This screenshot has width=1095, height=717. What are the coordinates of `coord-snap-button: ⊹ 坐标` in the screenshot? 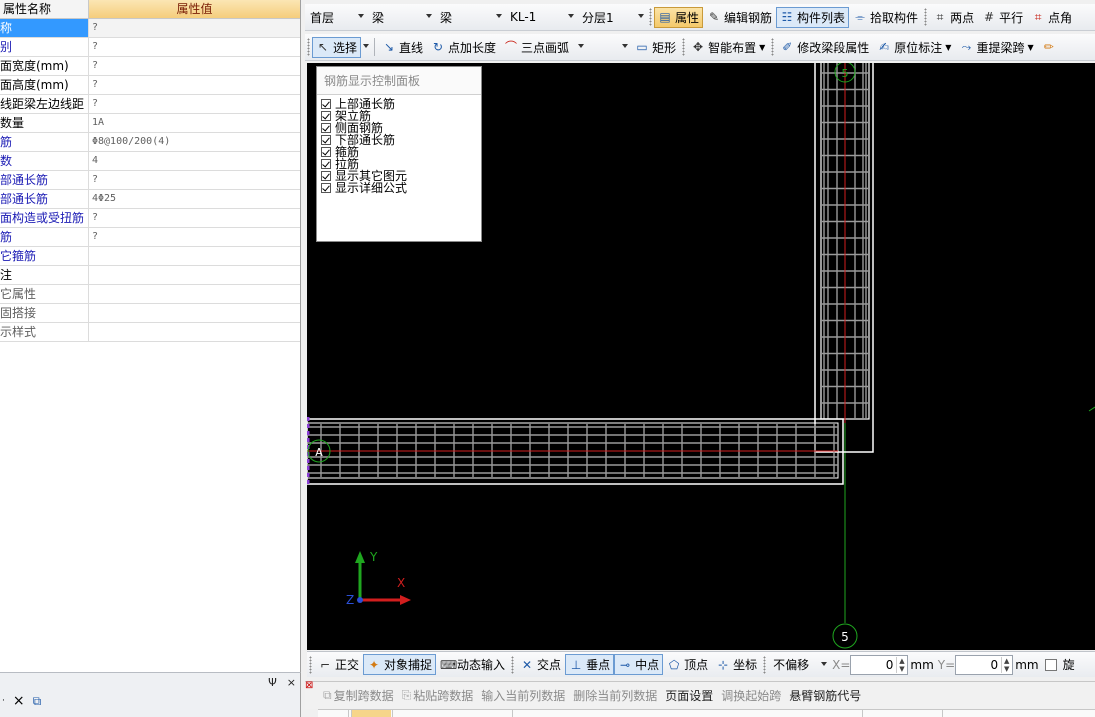 It's located at (736, 664).